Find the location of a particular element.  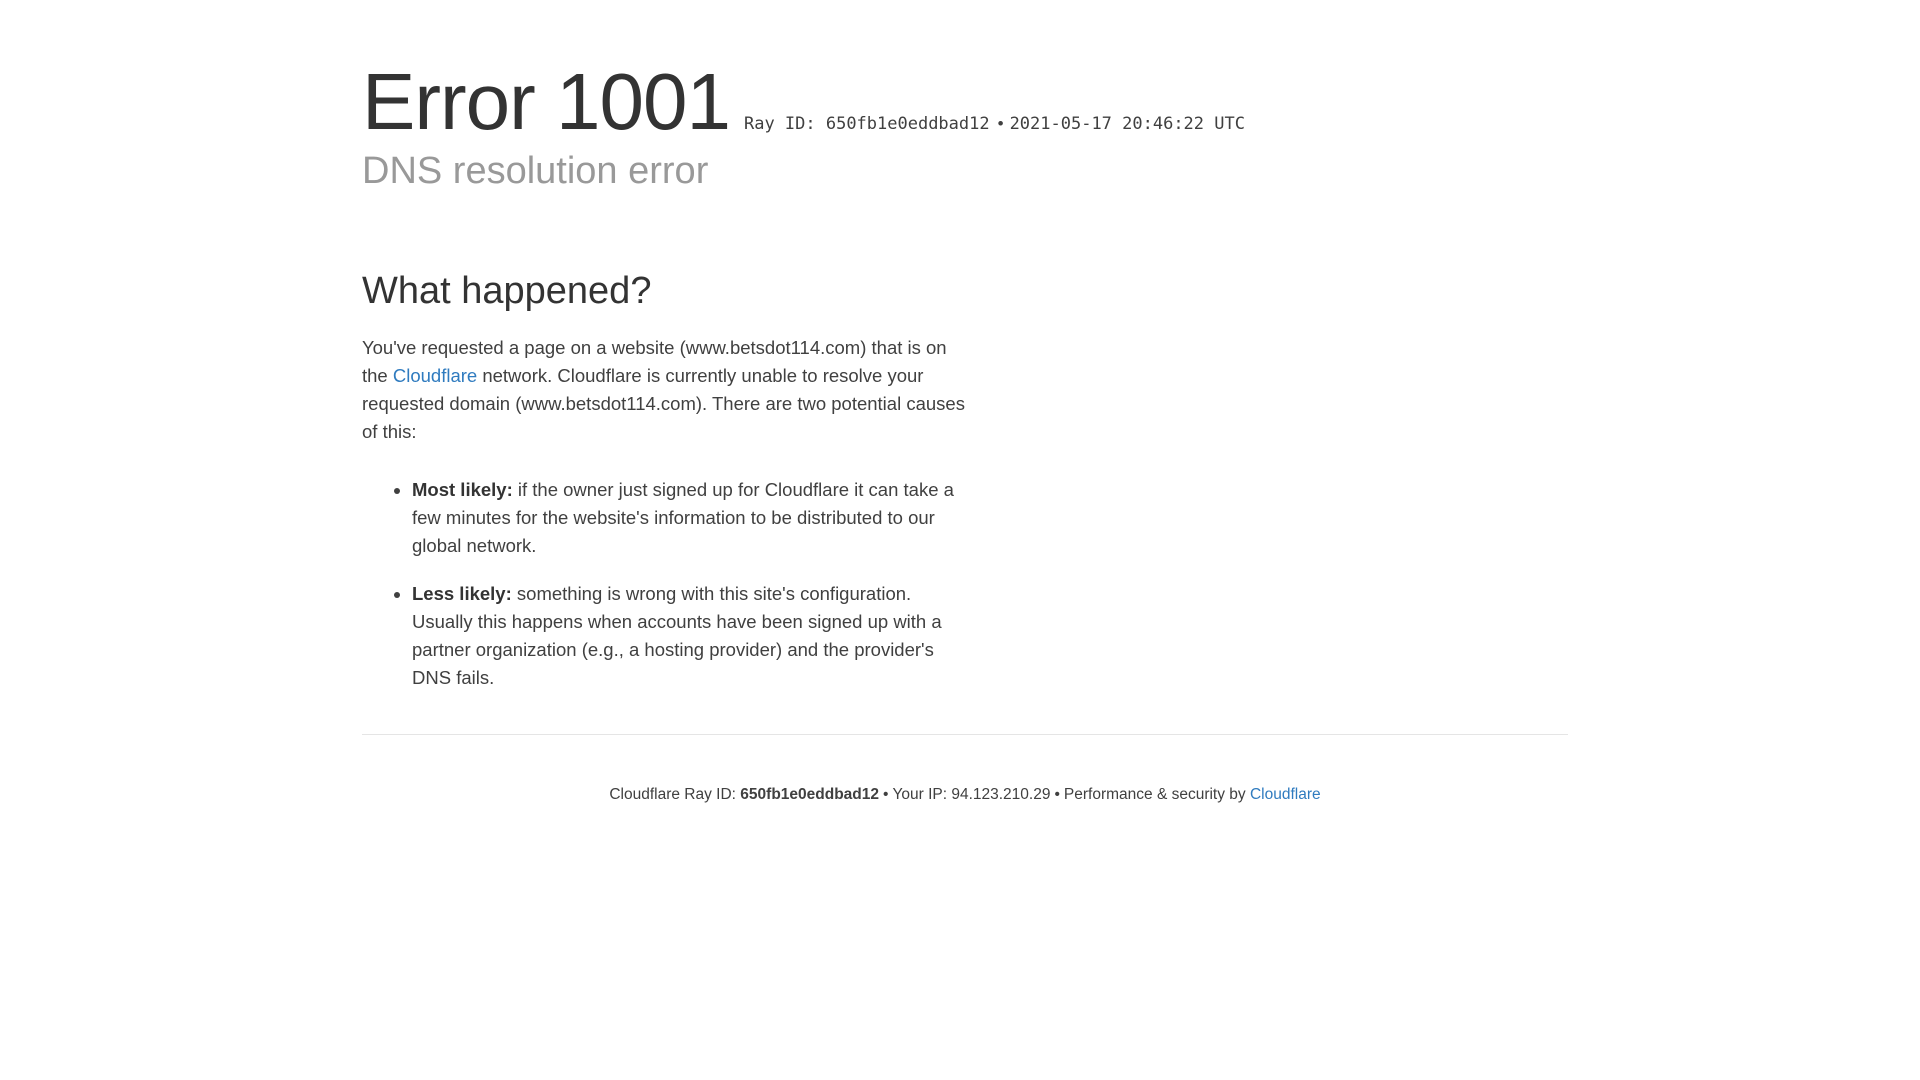

cause-label: Most likely: is located at coordinates (462, 489).